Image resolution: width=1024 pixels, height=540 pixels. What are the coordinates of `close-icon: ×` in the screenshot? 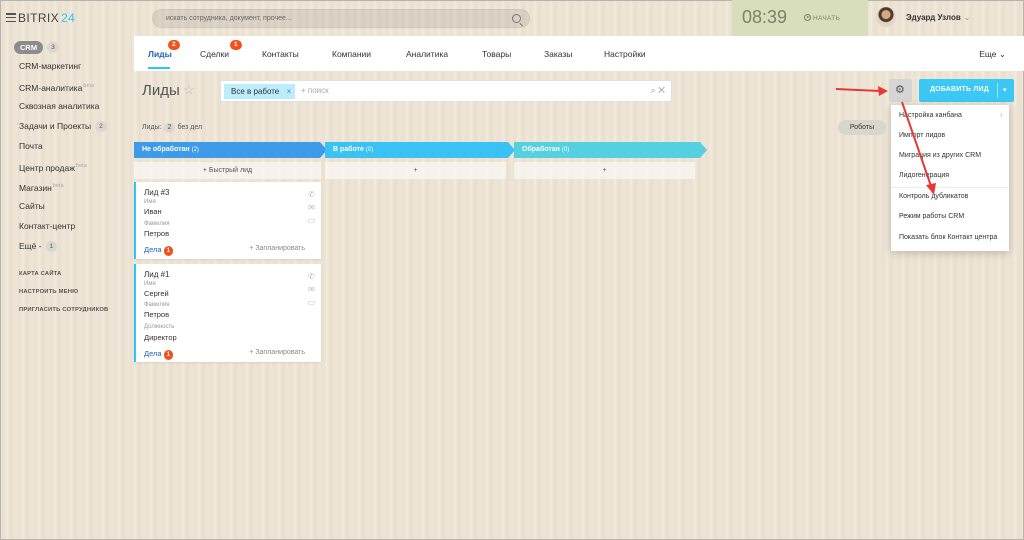 It's located at (289, 91).